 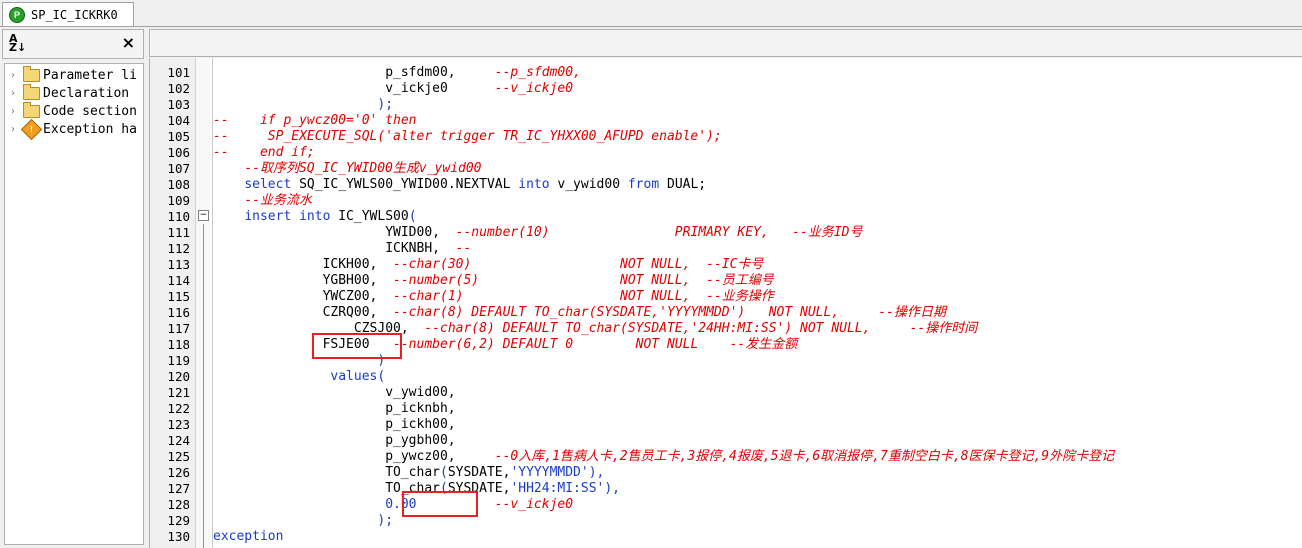 I want to click on line-number: 129, so click(x=178, y=520).